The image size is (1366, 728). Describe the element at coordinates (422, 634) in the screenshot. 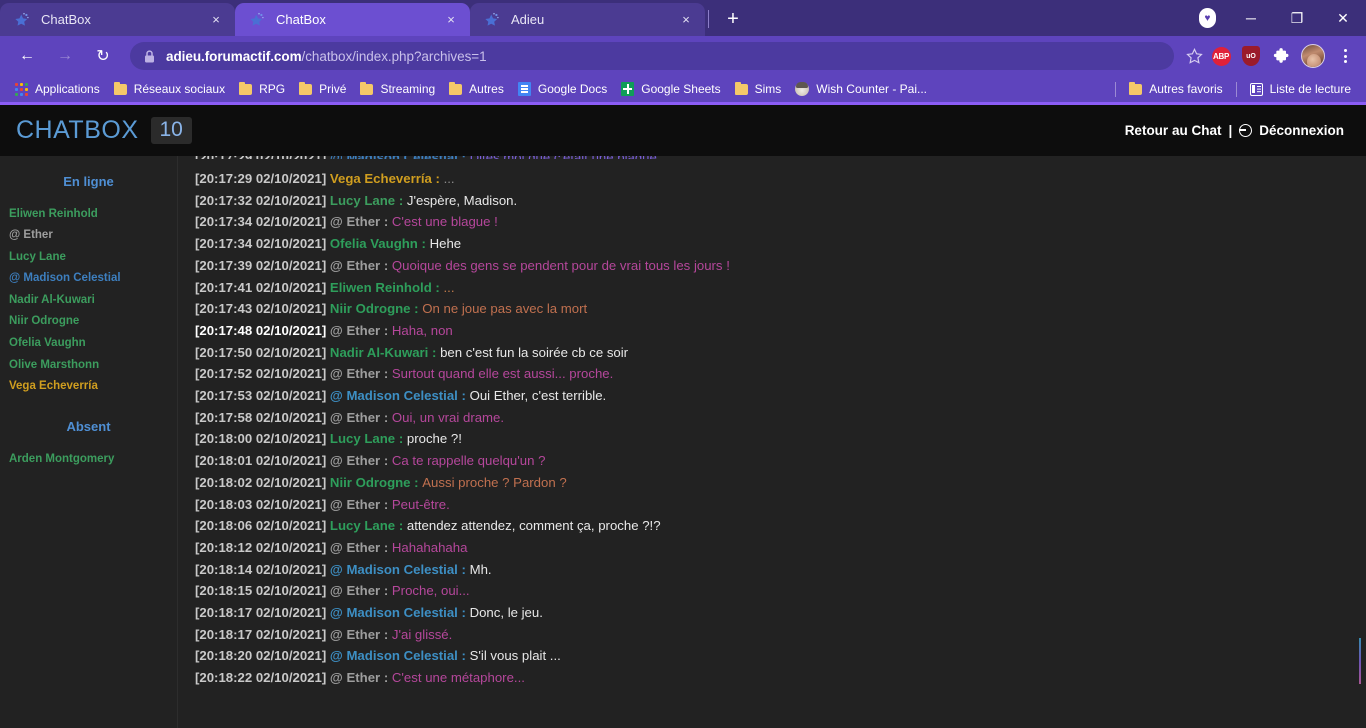

I see `message-text: J'ai glissé.` at that location.